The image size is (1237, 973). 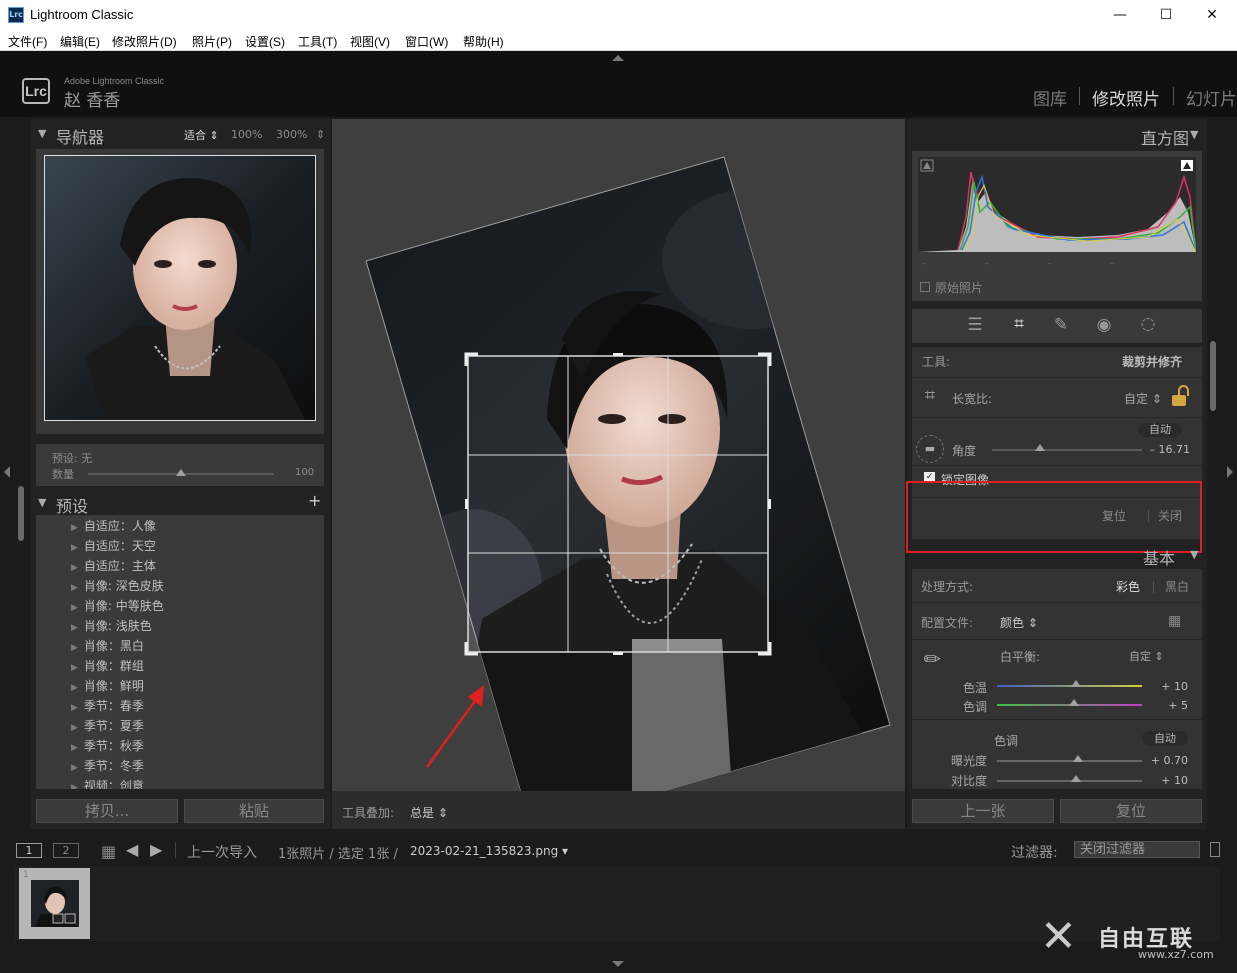 I want to click on collapse-bottom-icon, so click(x=618, y=964).